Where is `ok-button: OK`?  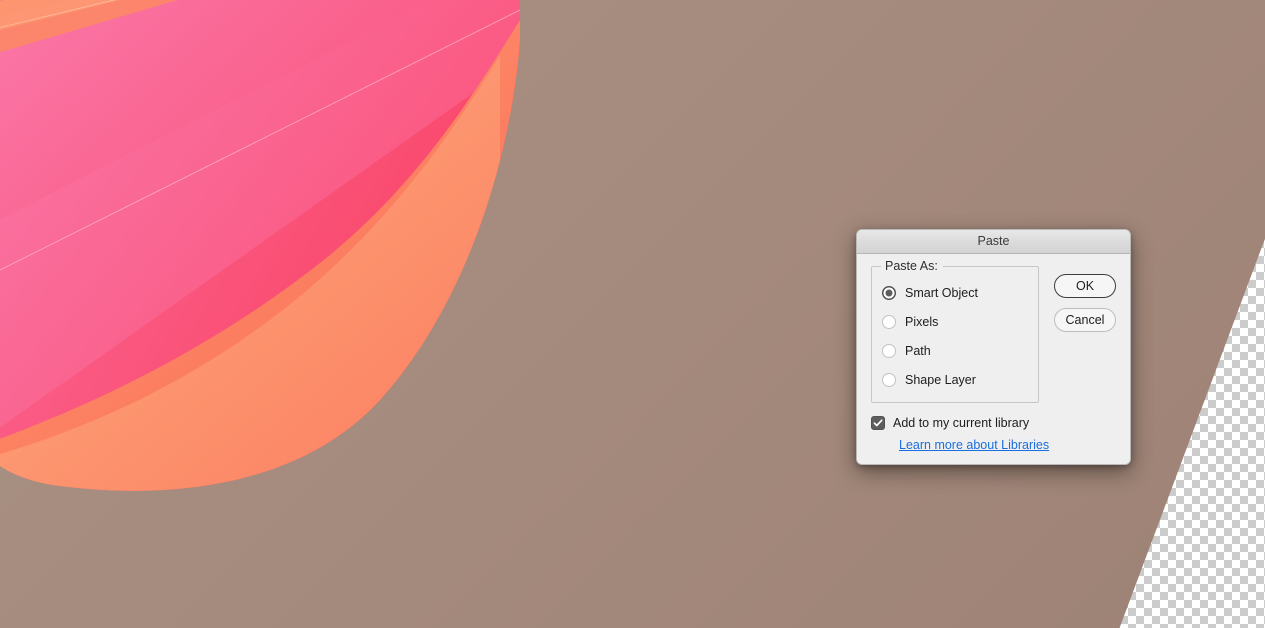
ok-button: OK is located at coordinates (1085, 286).